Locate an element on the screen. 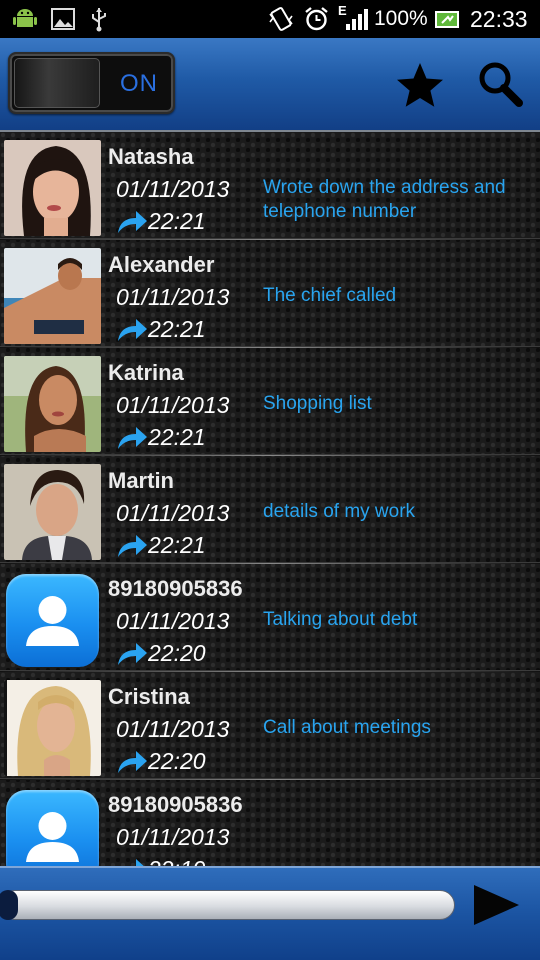 Image resolution: width=540 pixels, height=960 pixels. record-note: Shopping list is located at coordinates (317, 403).